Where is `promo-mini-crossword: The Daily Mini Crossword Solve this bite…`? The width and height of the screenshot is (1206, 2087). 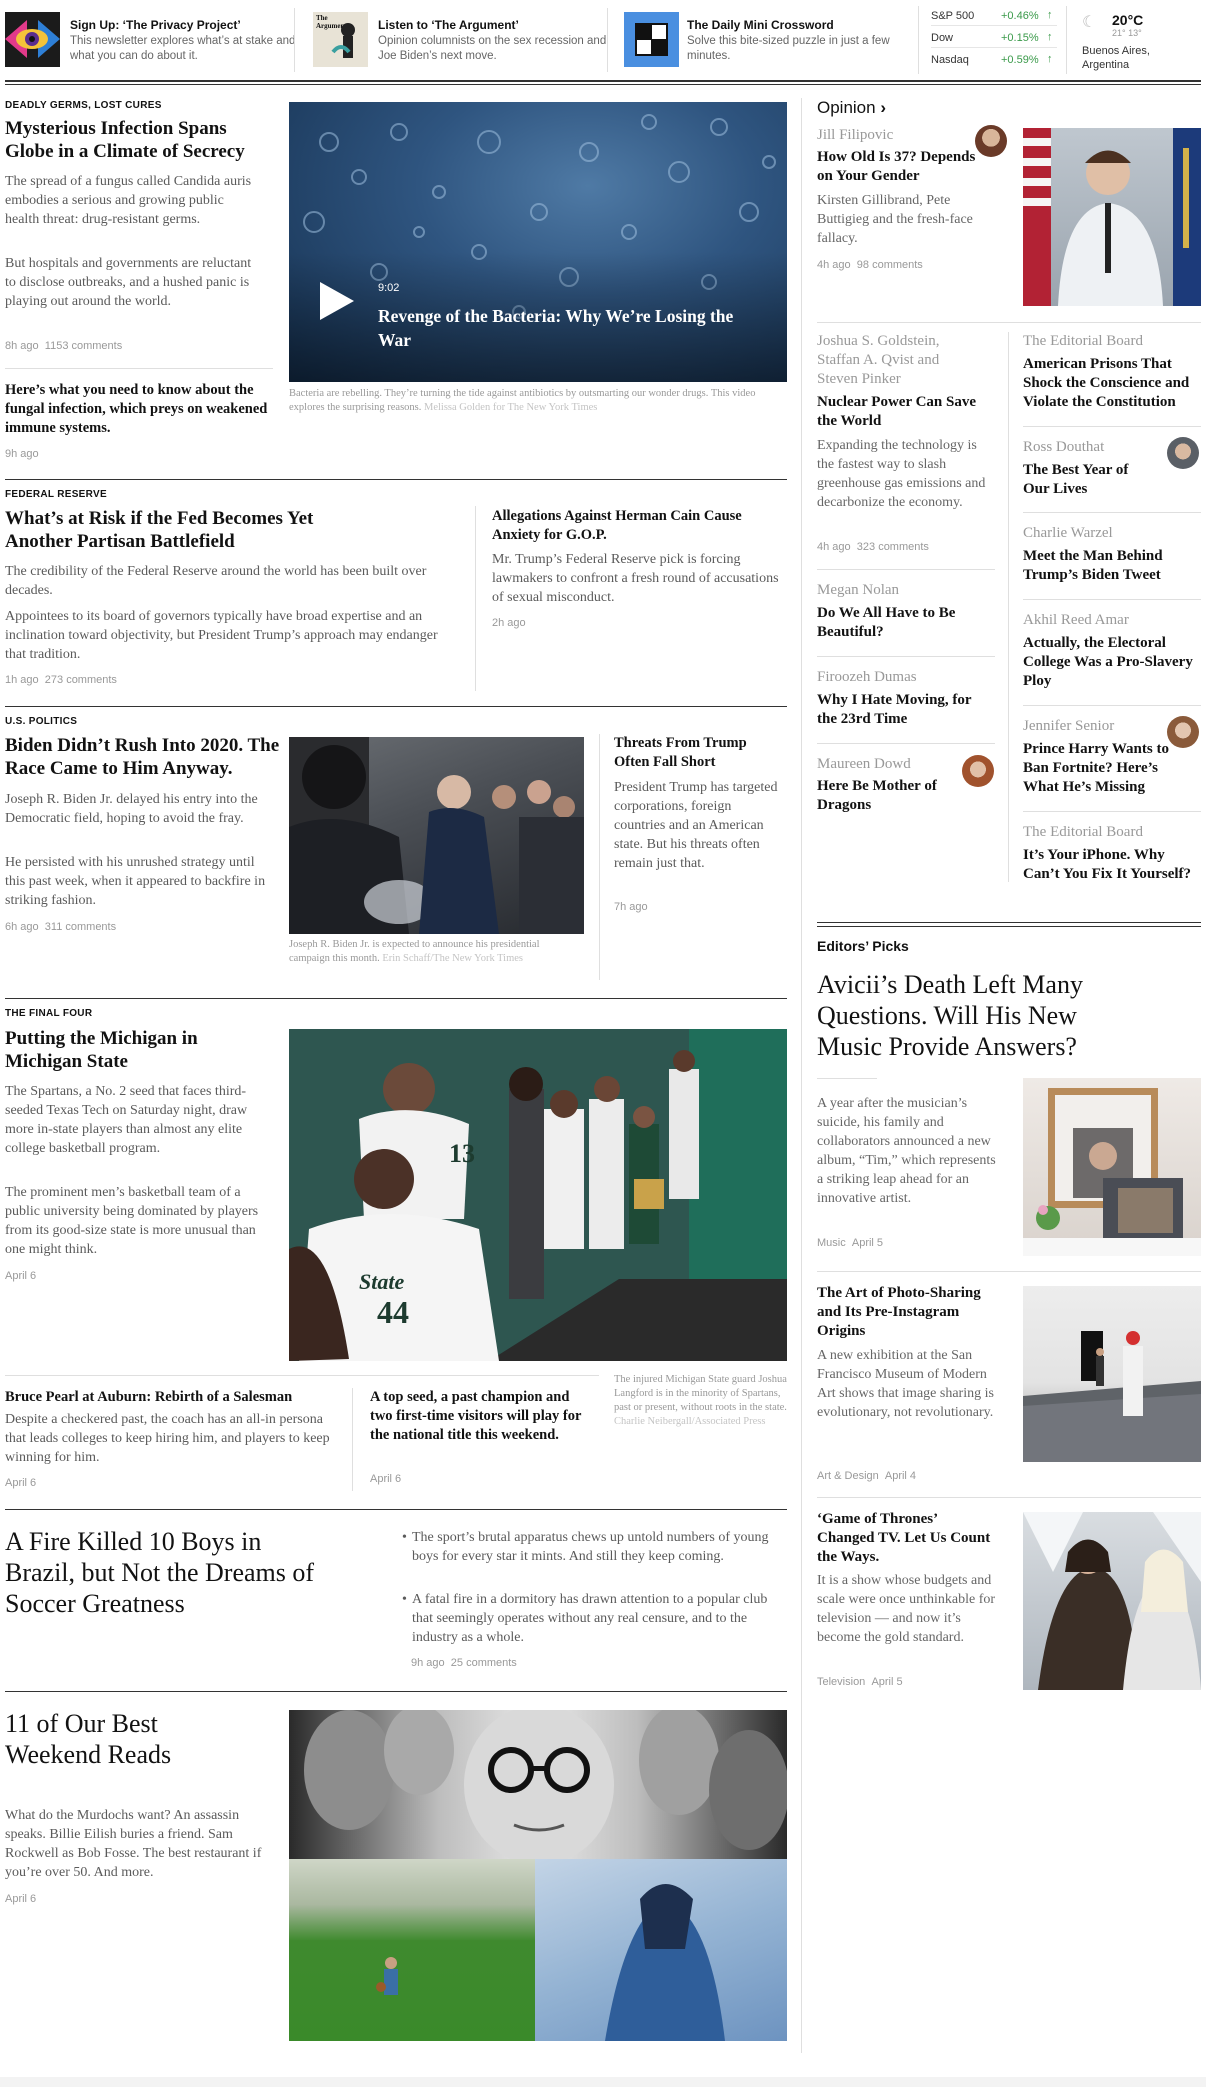 promo-mini-crossword: The Daily Mini Crossword Solve this bite… is located at coordinates (769, 40).